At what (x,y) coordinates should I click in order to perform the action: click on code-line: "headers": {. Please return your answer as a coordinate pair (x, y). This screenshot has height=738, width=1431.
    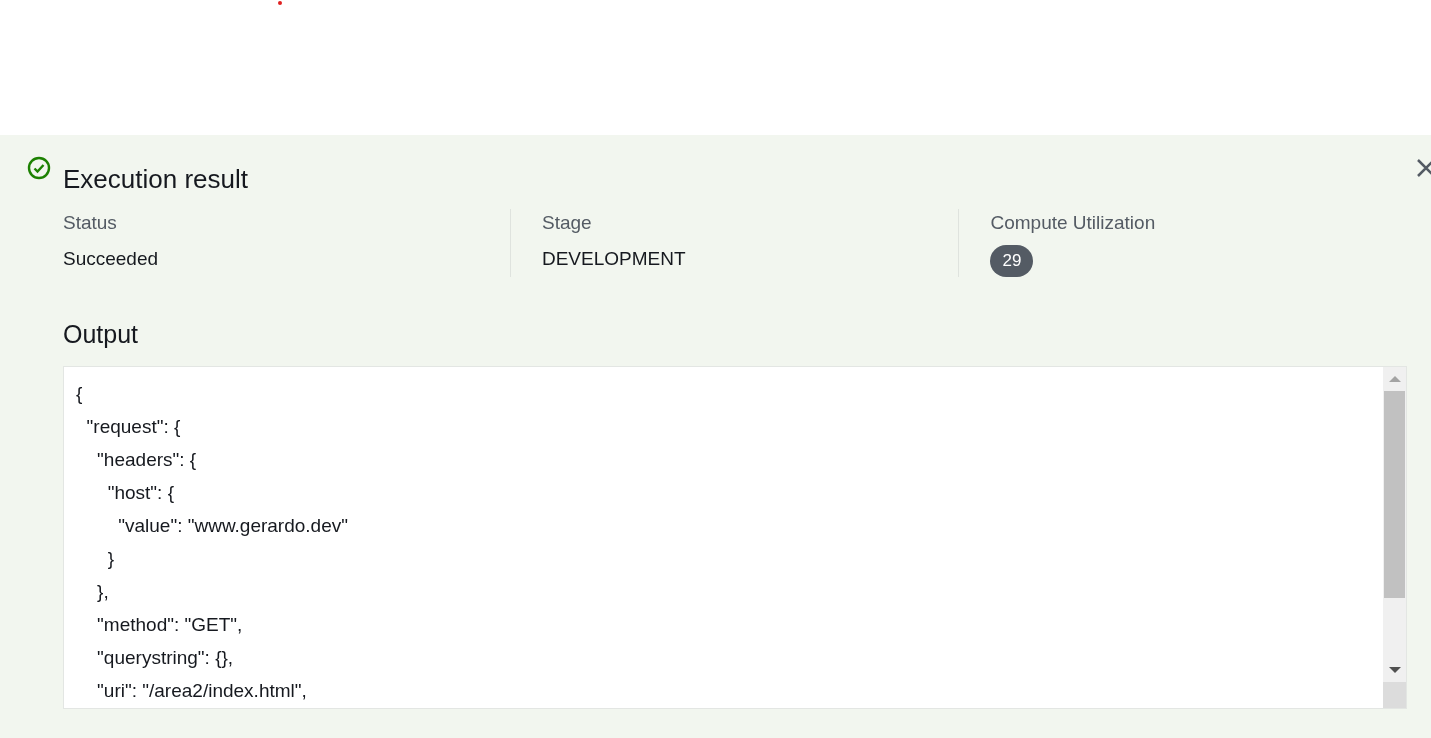
    Looking at the image, I should click on (146, 460).